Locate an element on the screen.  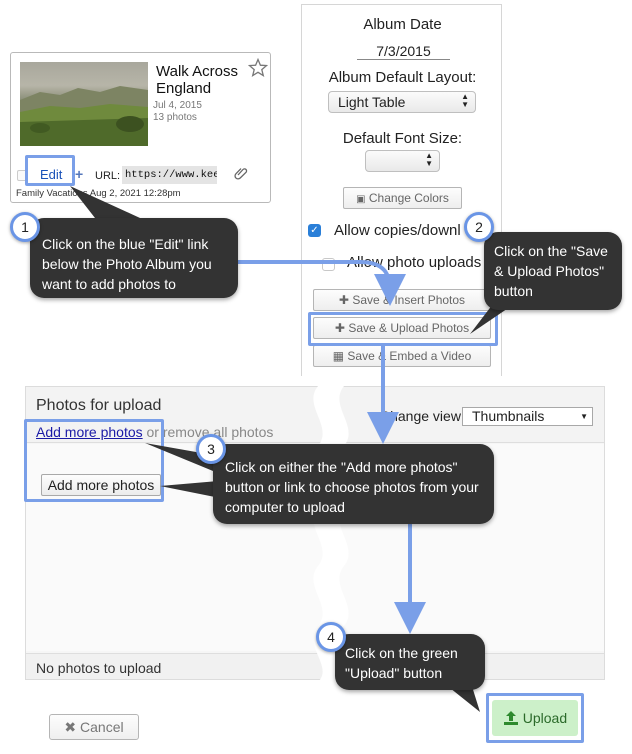
step-4-badge: 4 is located at coordinates (331, 637).